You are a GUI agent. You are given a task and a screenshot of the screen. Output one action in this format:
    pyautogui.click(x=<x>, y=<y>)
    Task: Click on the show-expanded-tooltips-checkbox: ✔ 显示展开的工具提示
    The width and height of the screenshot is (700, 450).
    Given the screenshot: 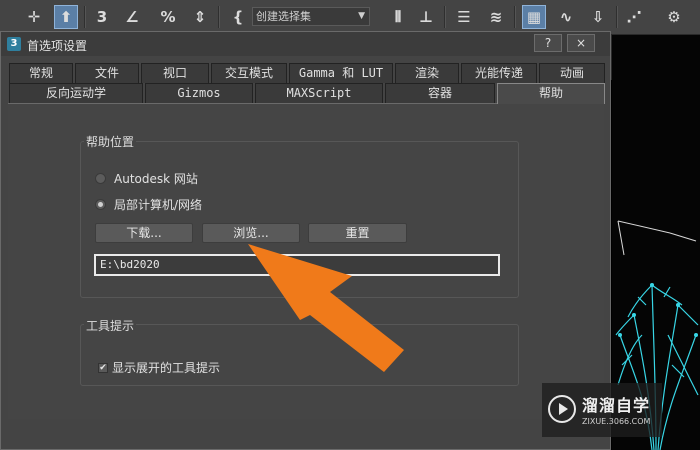 What is the action you would take?
    pyautogui.click(x=159, y=367)
    